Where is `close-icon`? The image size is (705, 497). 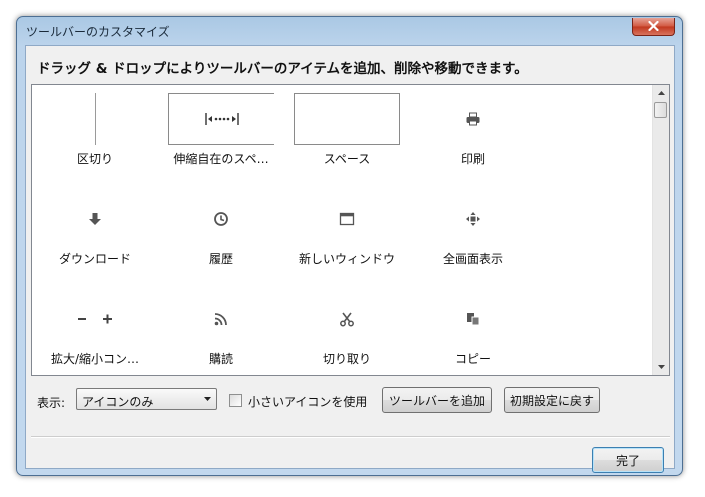
close-icon is located at coordinates (653, 26).